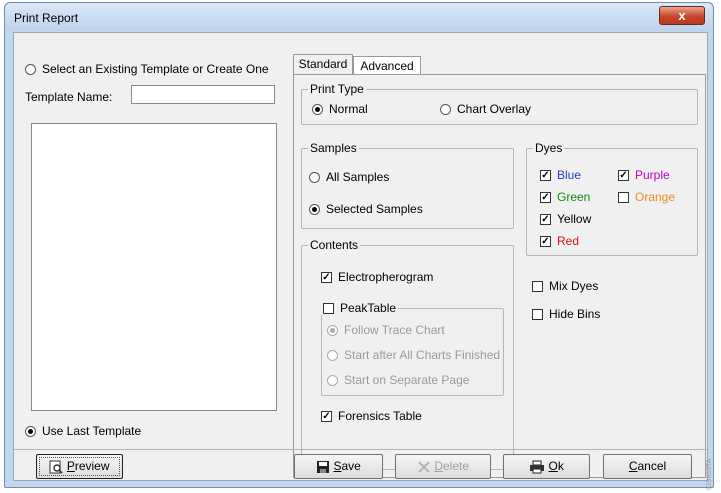  I want to click on forensics-table-label: Forensics Table, so click(380, 416).